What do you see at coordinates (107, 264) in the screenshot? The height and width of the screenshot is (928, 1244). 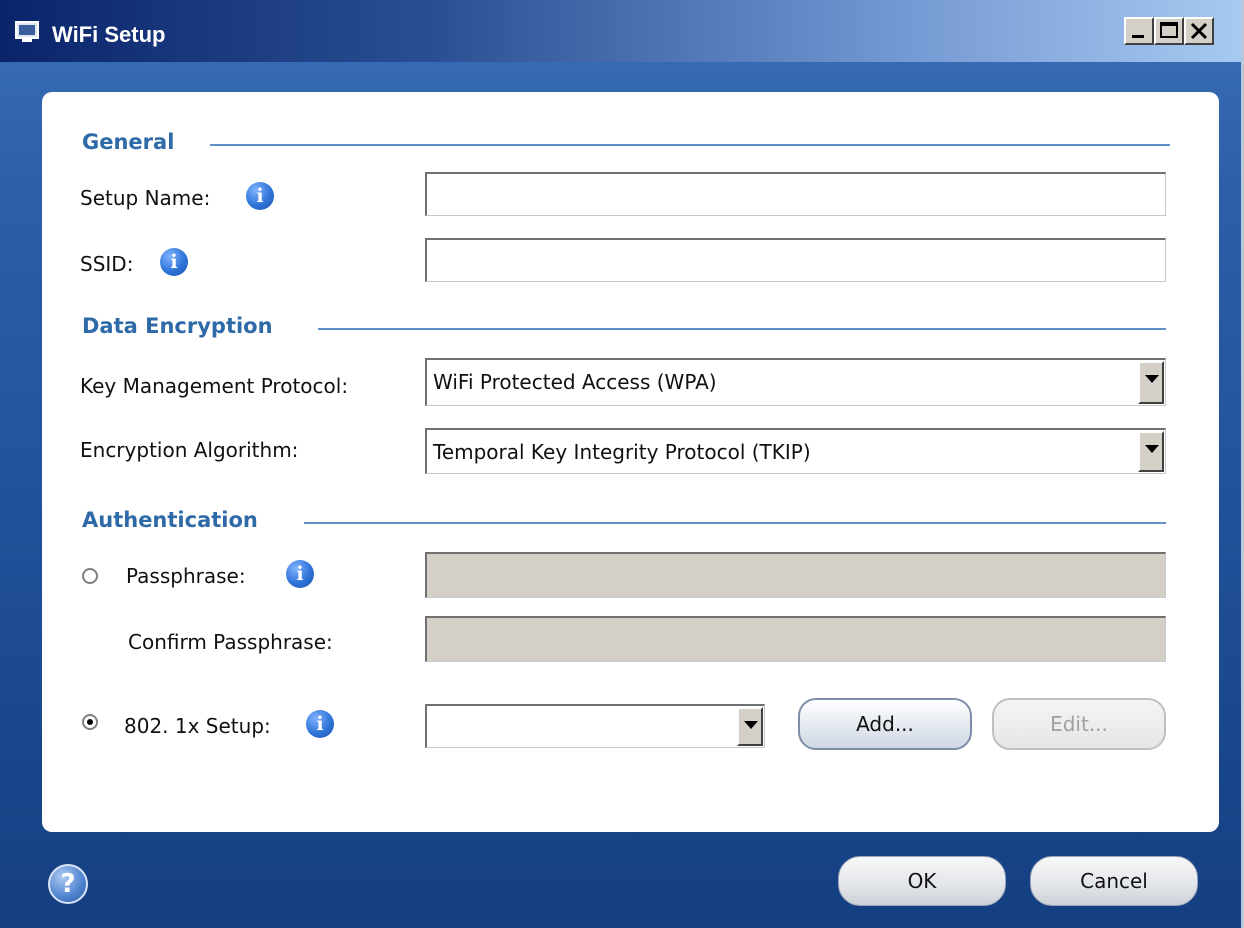 I see `ssid-label: SSID:` at bounding box center [107, 264].